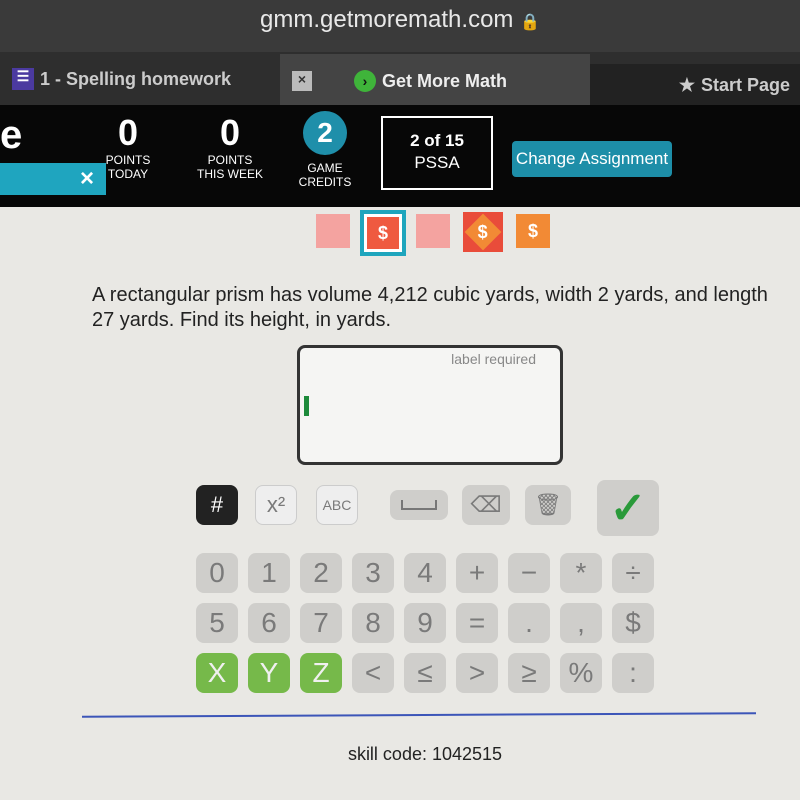 This screenshot has width=800, height=800. I want to click on points-this-week: 0 POINTS THIS WEEK, so click(230, 147).